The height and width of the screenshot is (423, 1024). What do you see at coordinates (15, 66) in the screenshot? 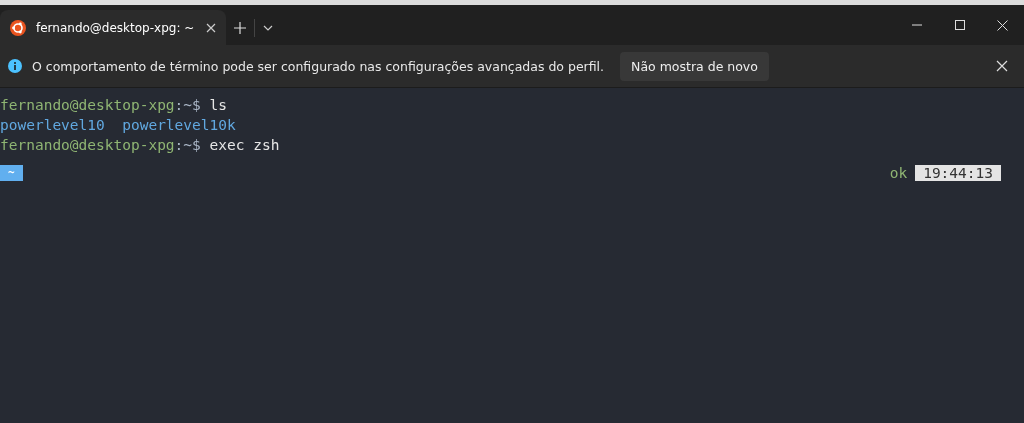
I see `info-icon` at bounding box center [15, 66].